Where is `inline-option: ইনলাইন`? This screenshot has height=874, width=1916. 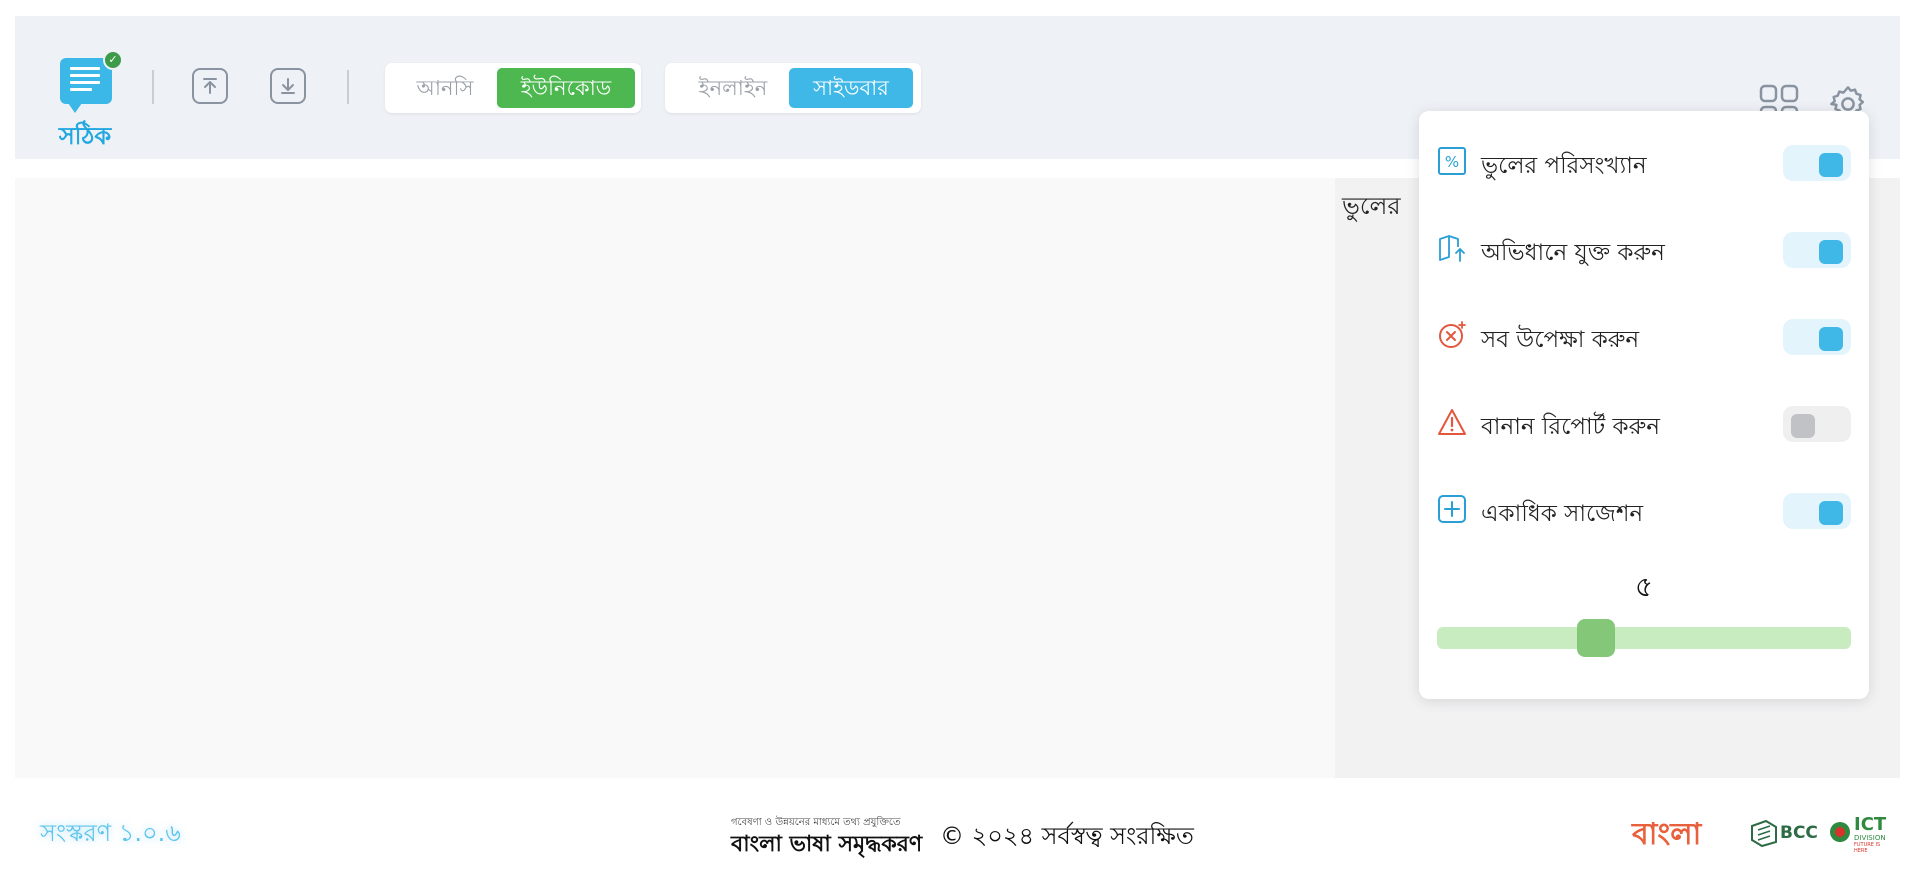
inline-option: ইনলাইন is located at coordinates (733, 88).